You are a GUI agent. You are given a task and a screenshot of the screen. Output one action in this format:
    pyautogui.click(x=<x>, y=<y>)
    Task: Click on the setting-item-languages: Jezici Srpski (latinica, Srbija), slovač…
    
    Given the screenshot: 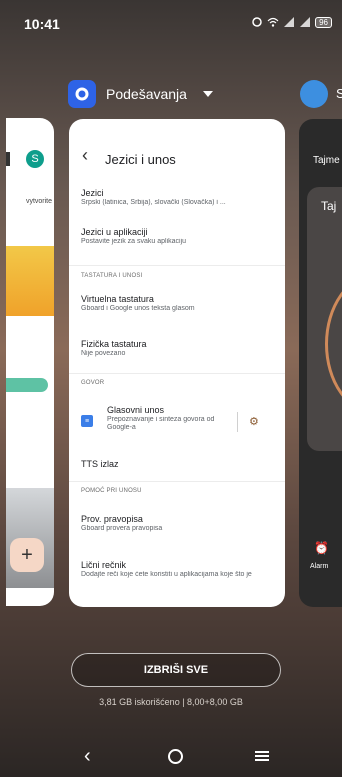 What is the action you would take?
    pyautogui.click(x=179, y=197)
    